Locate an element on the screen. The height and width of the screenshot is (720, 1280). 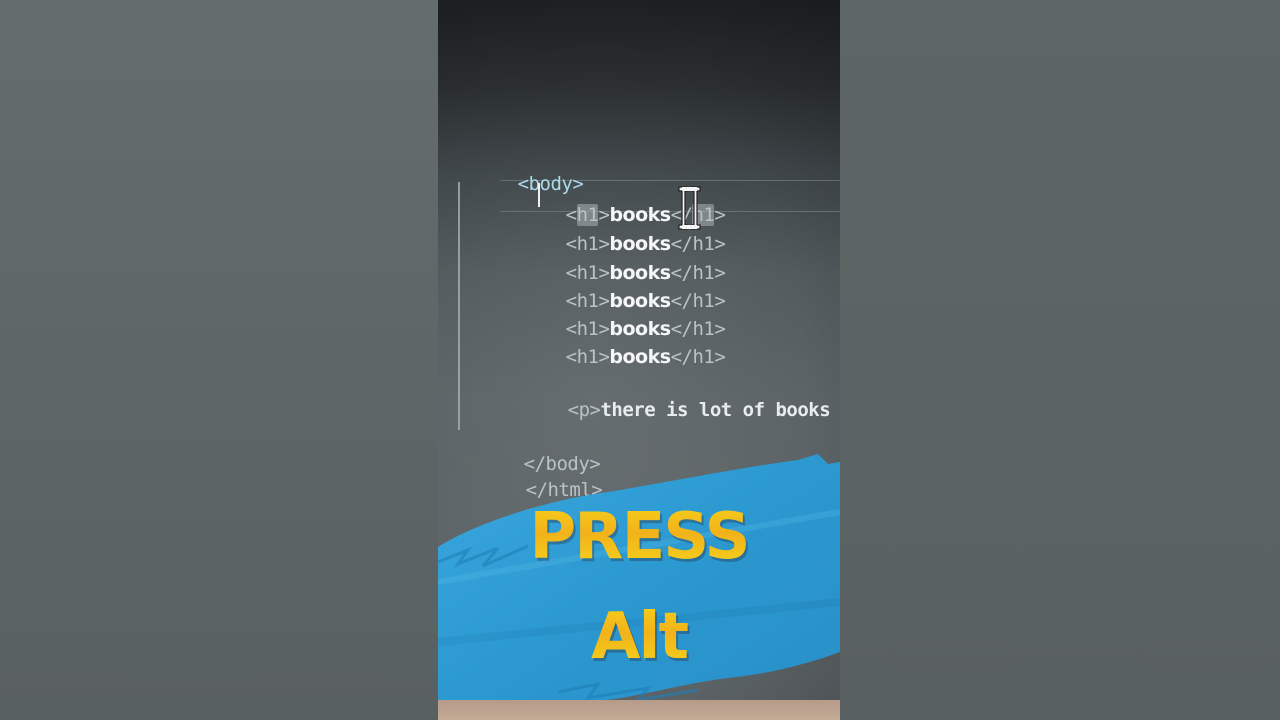
i-beam-cursor-icon is located at coordinates (689, 208).